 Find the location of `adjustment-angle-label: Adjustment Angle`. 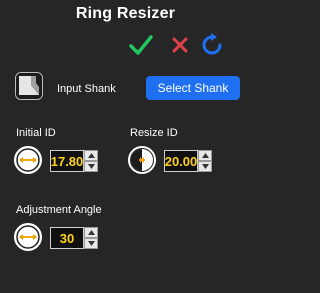

adjustment-angle-label: Adjustment Angle is located at coordinates (59, 210).